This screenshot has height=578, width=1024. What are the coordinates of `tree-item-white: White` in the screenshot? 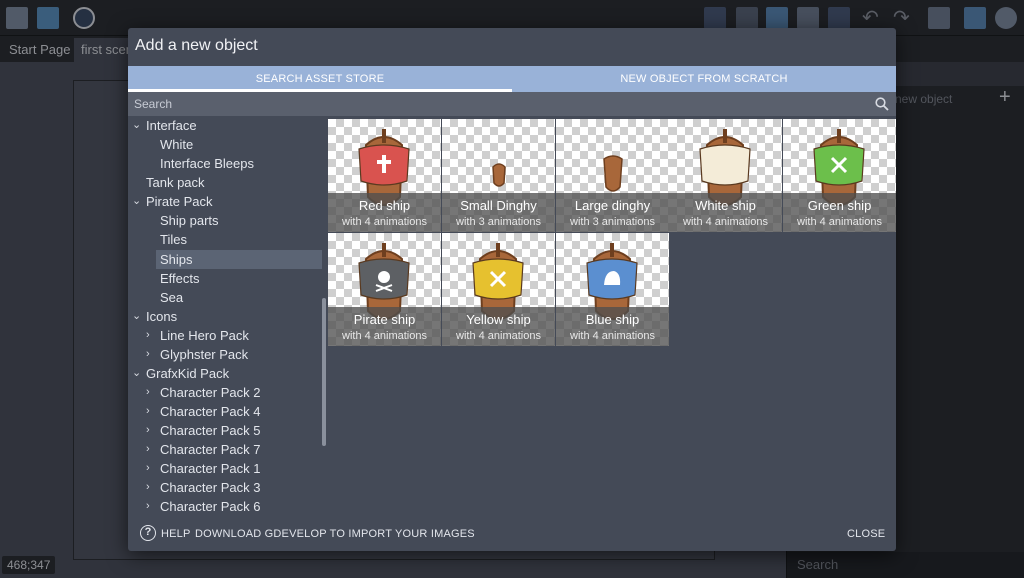 It's located at (176, 144).